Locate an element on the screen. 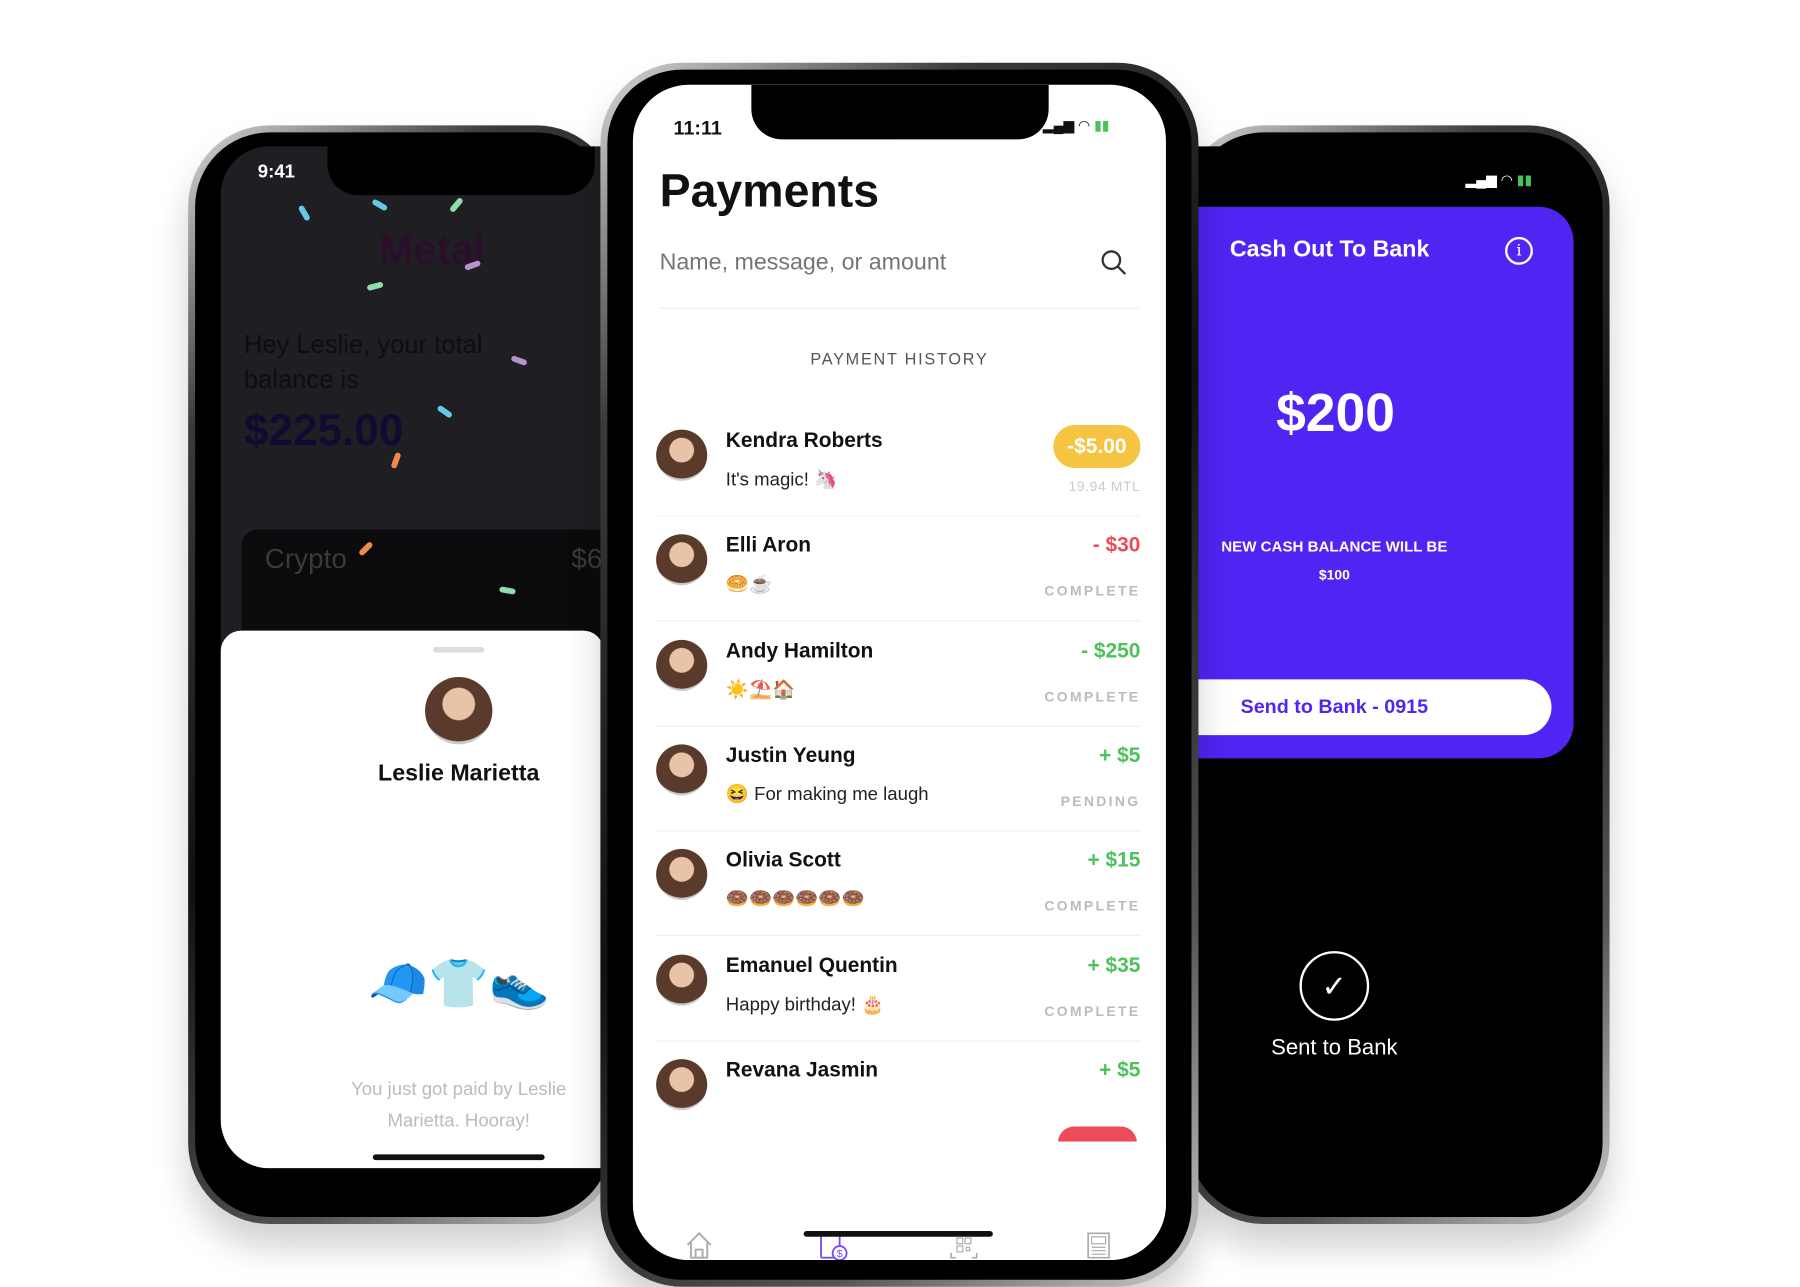 This screenshot has height=1287, width=1800. check-circle-icon: ✓ is located at coordinates (1334, 986).